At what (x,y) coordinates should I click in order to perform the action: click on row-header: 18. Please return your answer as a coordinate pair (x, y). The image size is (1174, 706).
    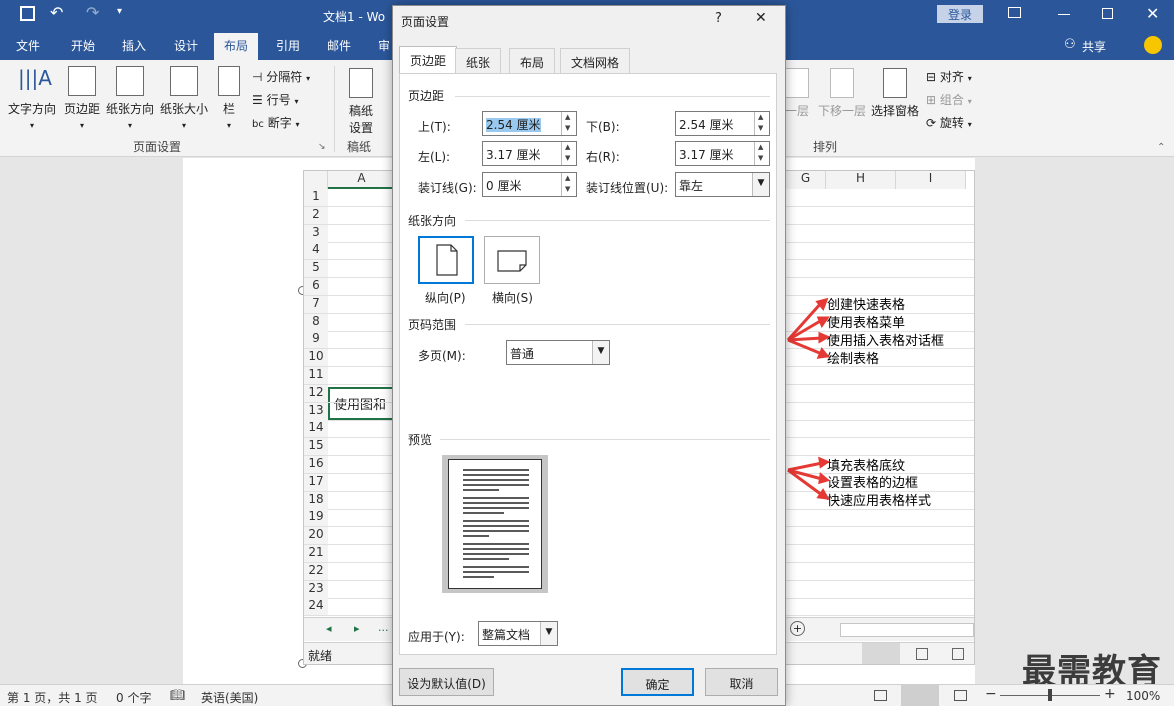
    Looking at the image, I should click on (316, 500).